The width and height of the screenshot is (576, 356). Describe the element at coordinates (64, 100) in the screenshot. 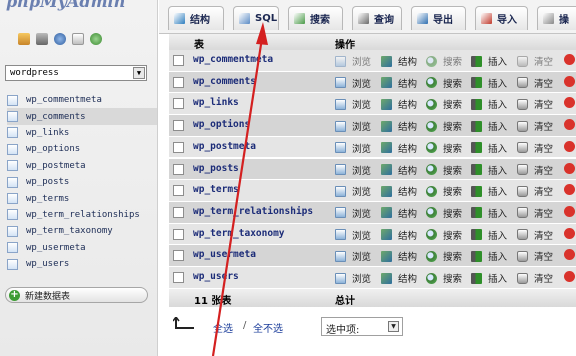

I see `sidebar-item-label: wp_commentmeta` at that location.